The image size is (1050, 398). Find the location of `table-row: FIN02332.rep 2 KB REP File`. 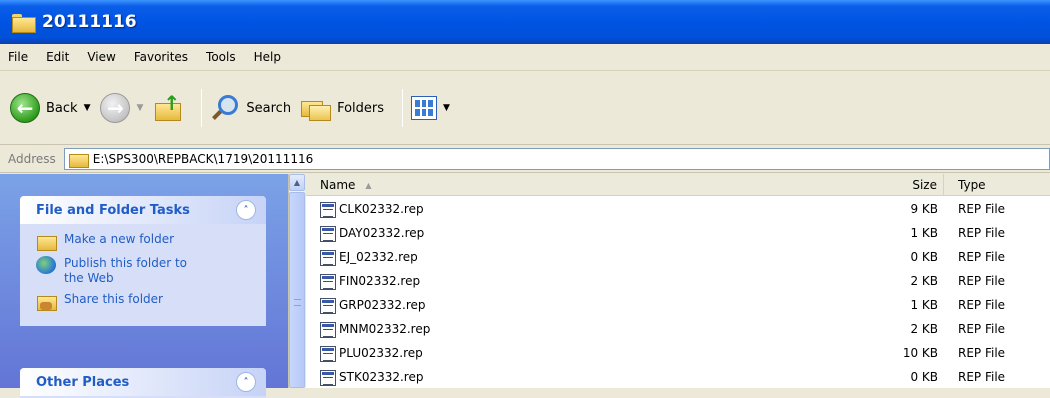

table-row: FIN02332.rep 2 KB REP File is located at coordinates (678, 282).